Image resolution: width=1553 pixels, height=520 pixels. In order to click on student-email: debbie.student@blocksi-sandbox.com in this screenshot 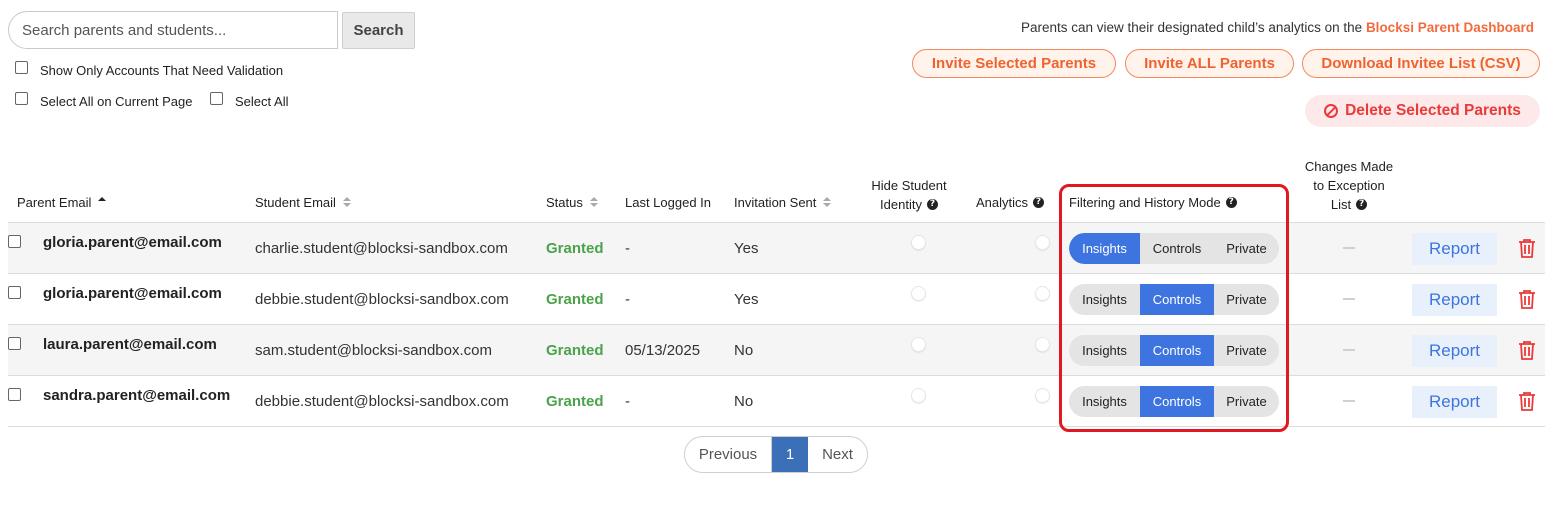, I will do `click(382, 299)`.